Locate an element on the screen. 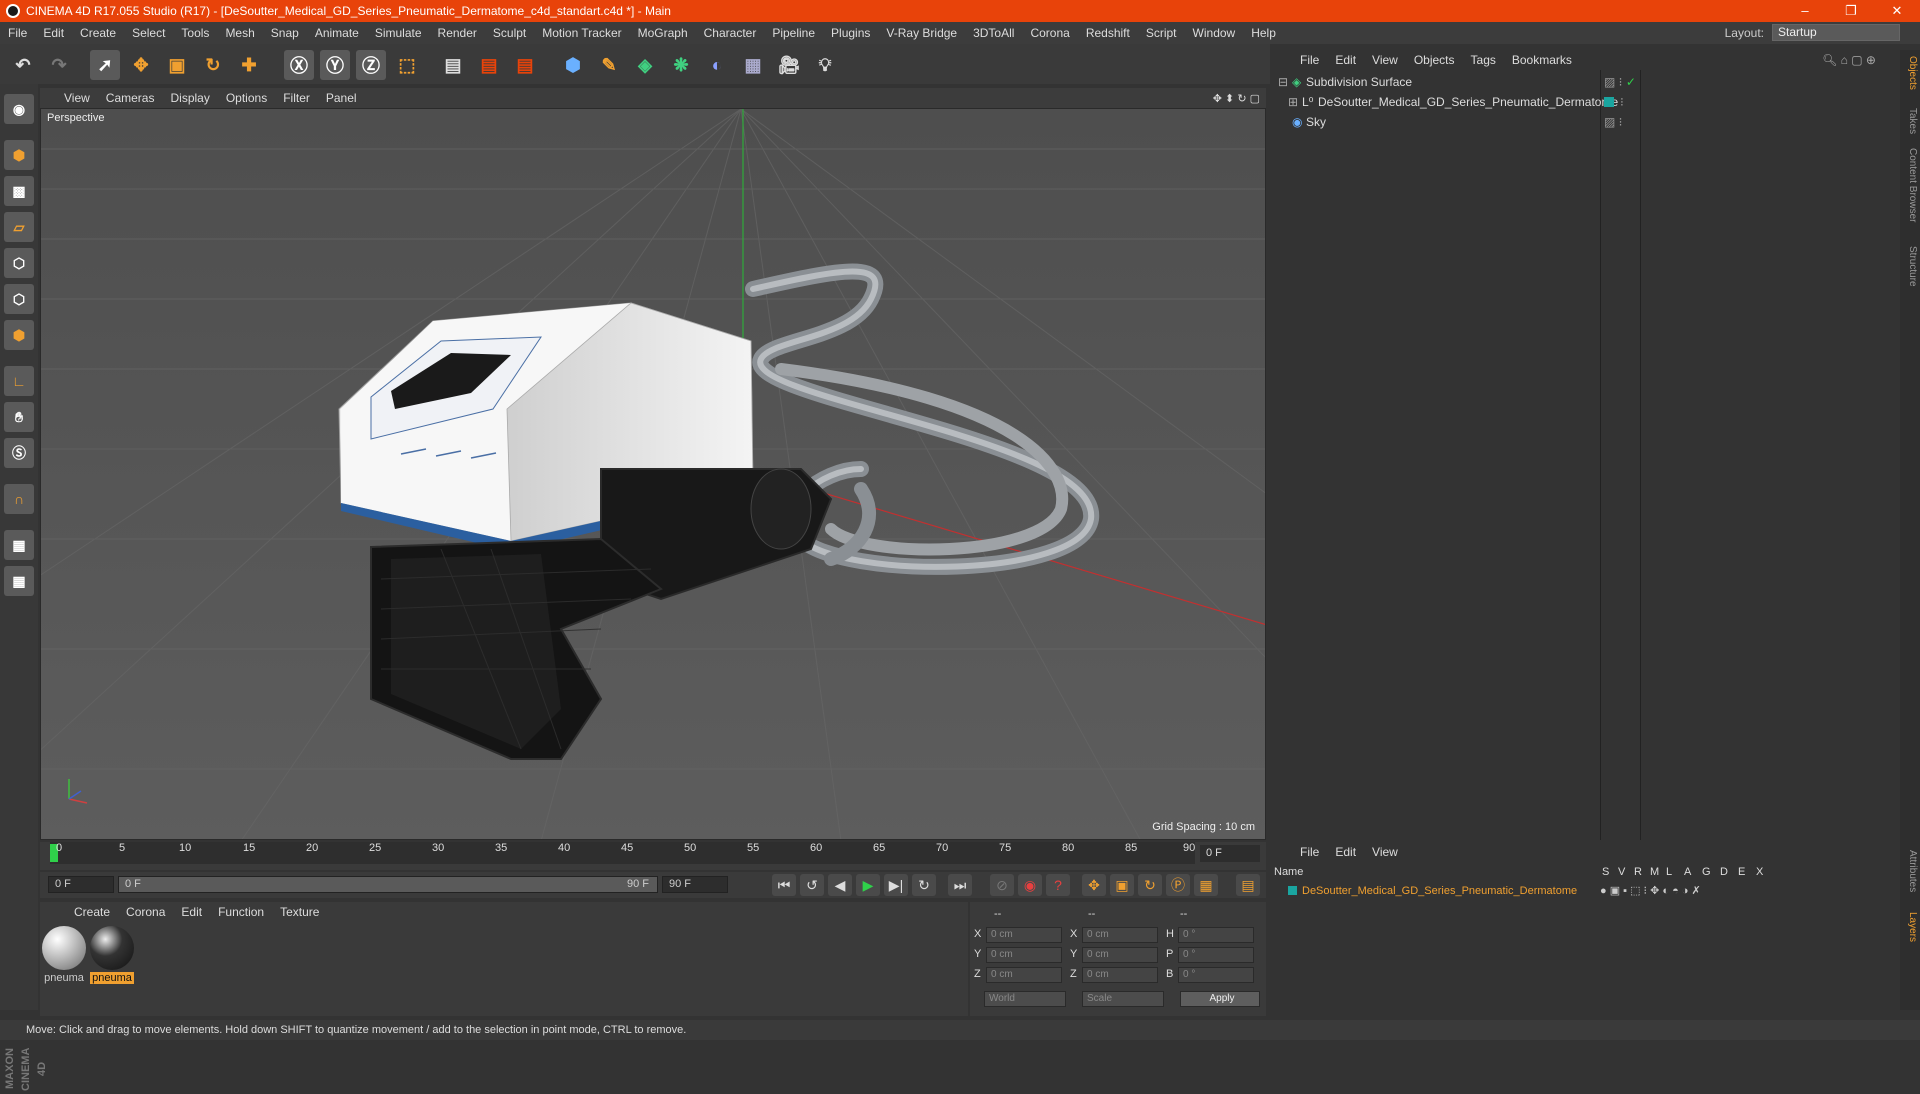  visibility-icon: ▨ ⁝ ✓ is located at coordinates (1620, 82).